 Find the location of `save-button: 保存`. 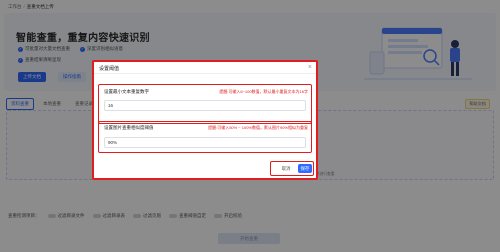

save-button: 保存 is located at coordinates (305, 168).